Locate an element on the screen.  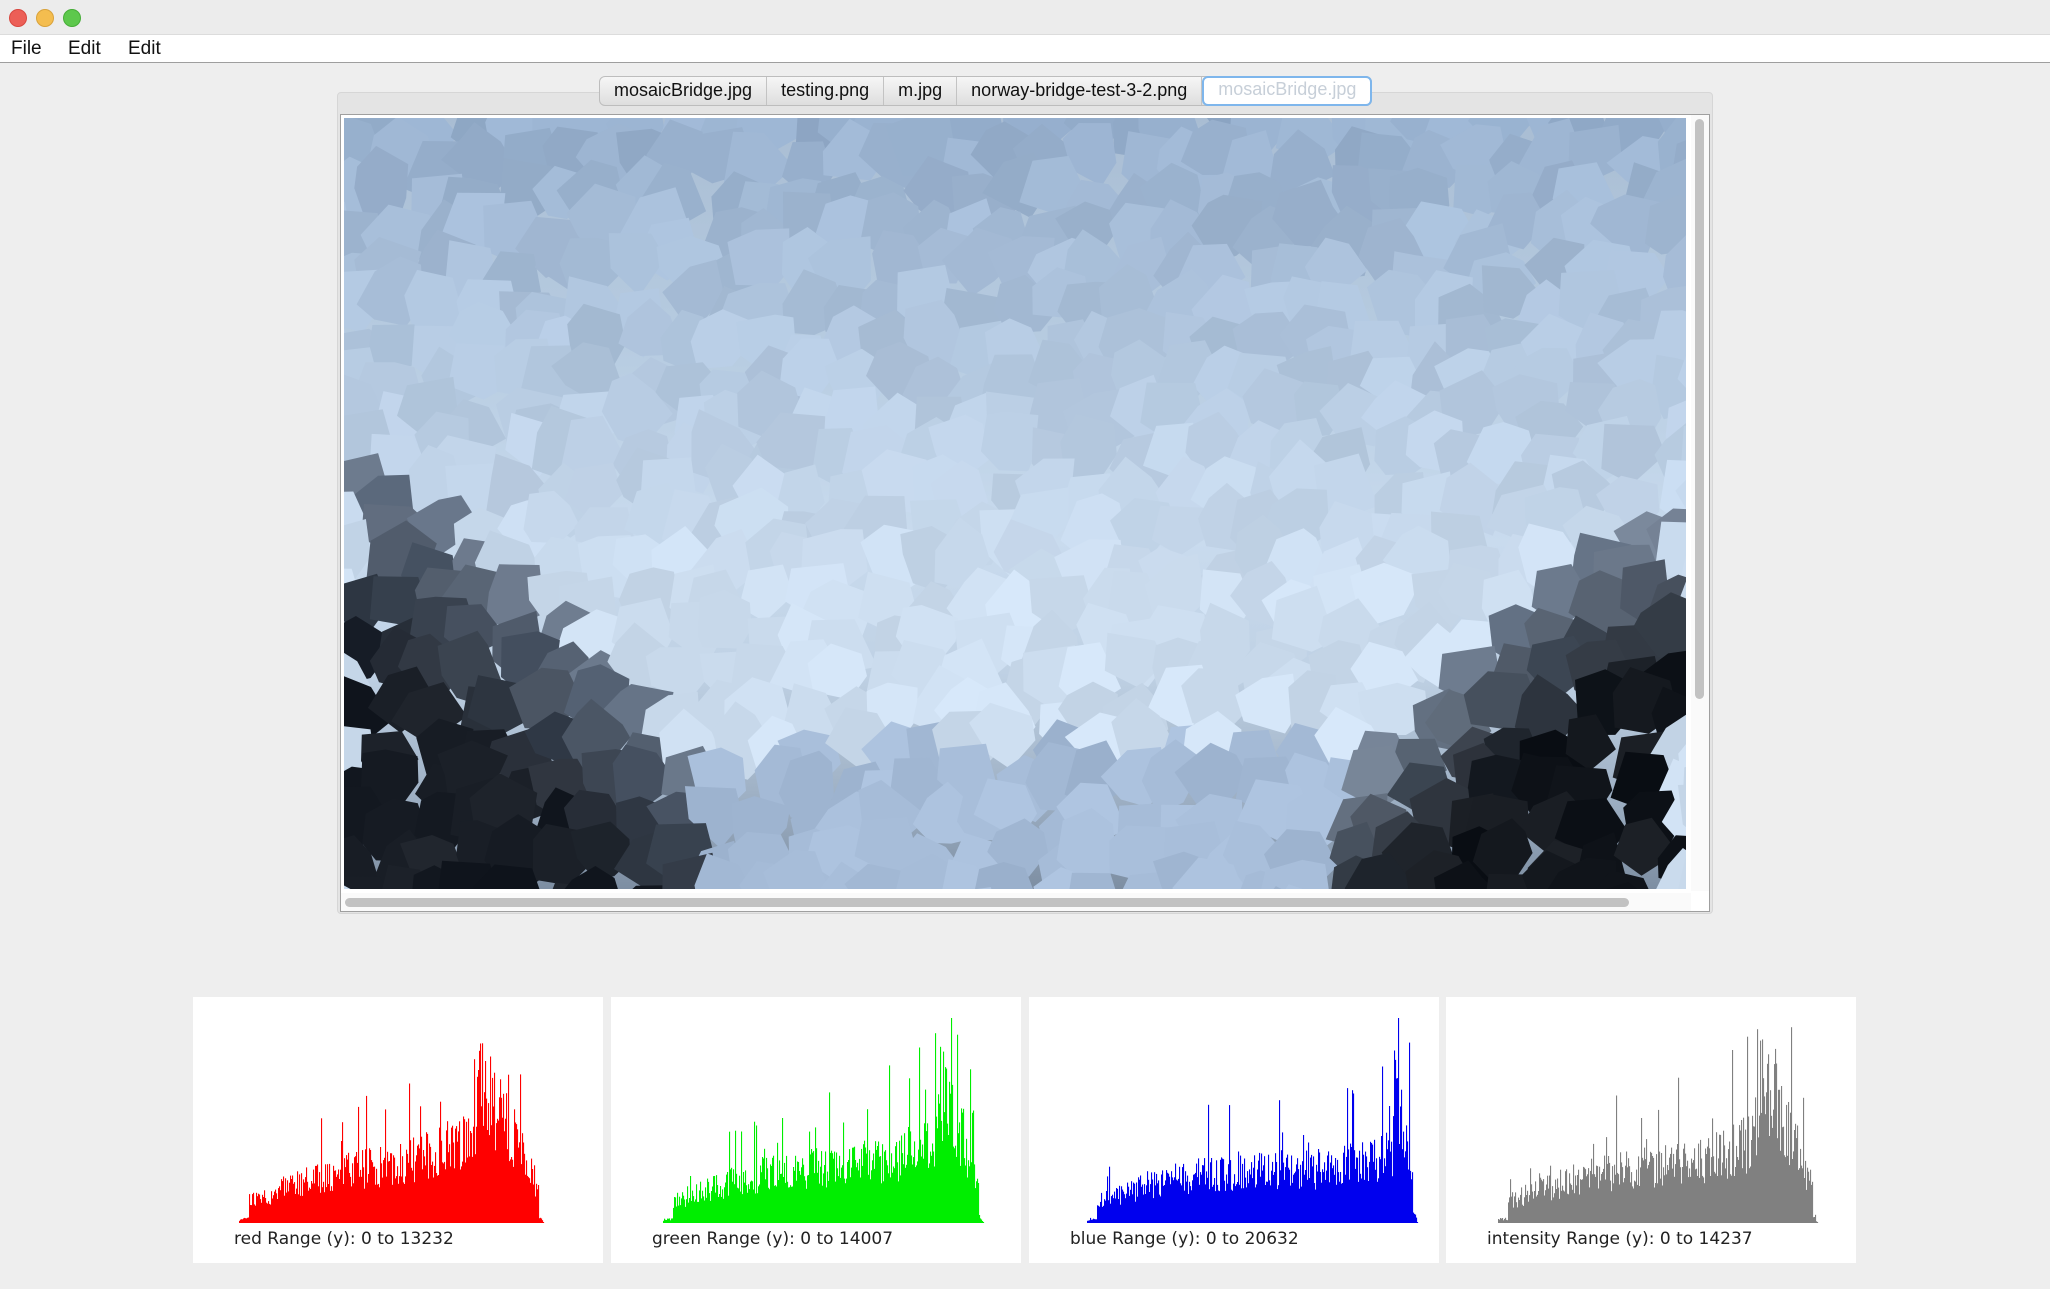
horizontal-scrollbar is located at coordinates (1016, 902).